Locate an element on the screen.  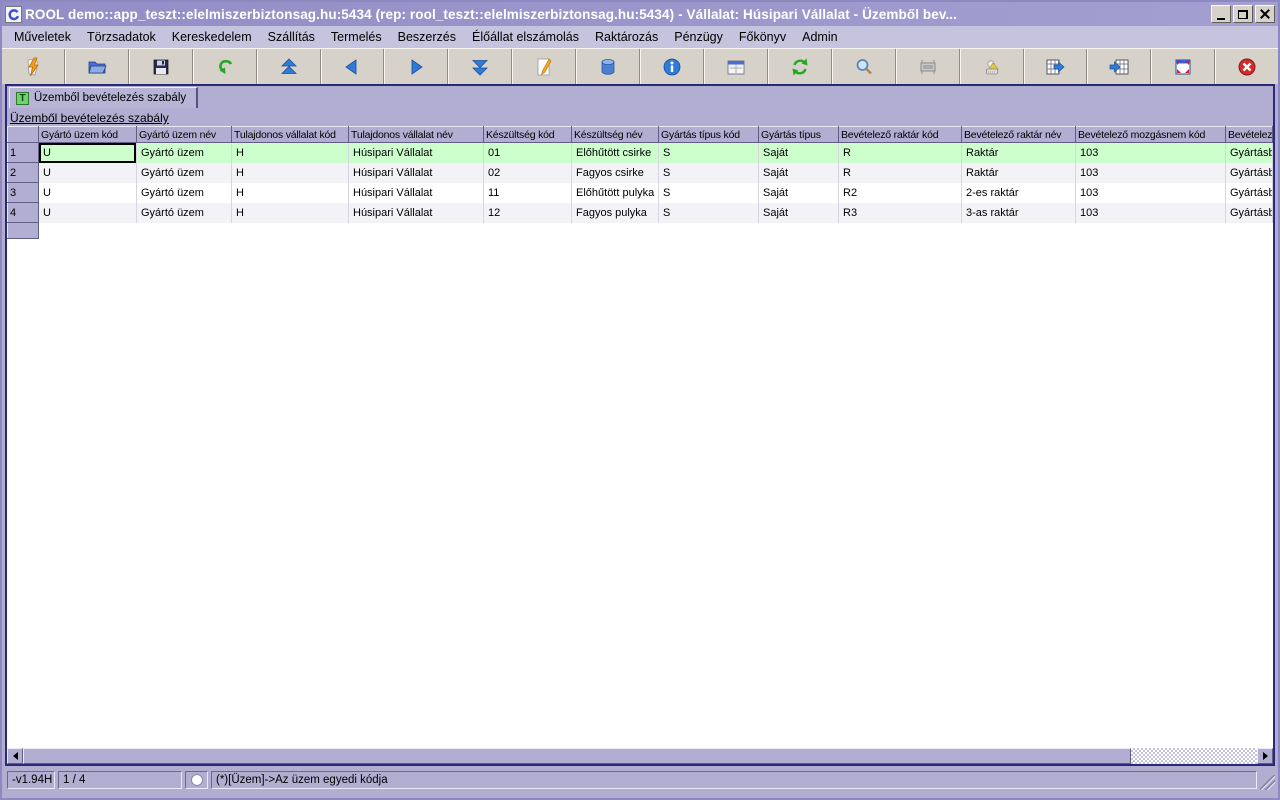
run-query-button is located at coordinates (33, 66).